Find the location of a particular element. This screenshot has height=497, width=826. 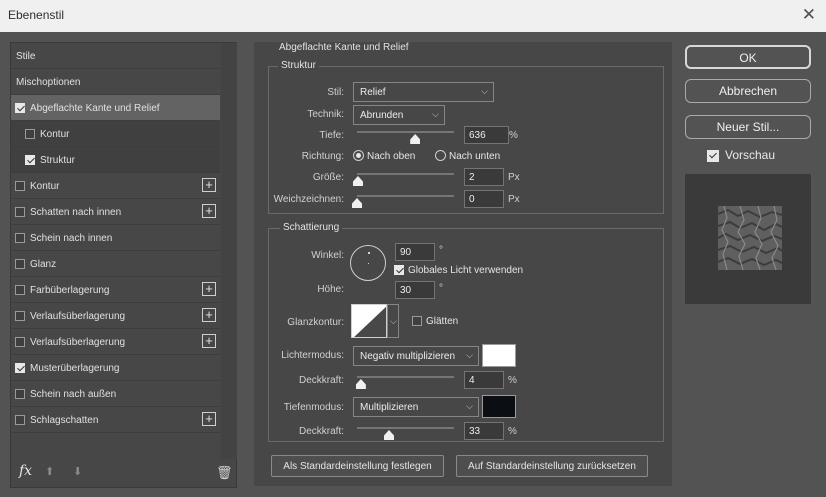

style-item: Glanz is located at coordinates (115, 264).